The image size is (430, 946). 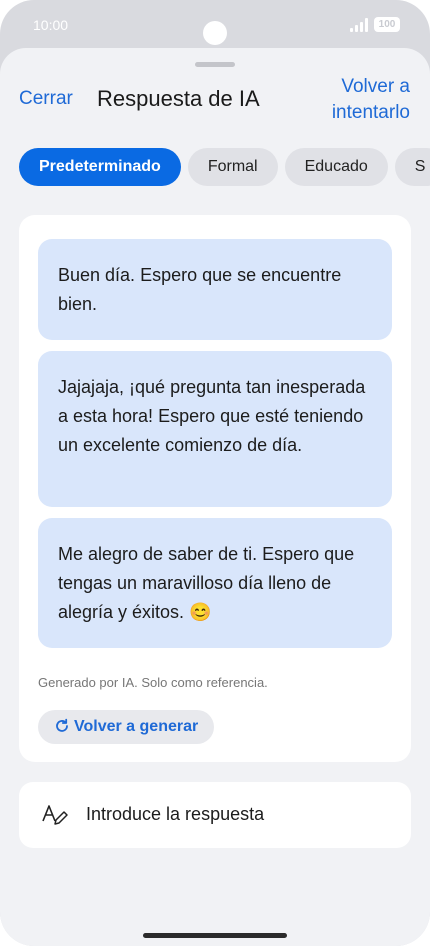 I want to click on camera-cutout, so click(x=215, y=33).